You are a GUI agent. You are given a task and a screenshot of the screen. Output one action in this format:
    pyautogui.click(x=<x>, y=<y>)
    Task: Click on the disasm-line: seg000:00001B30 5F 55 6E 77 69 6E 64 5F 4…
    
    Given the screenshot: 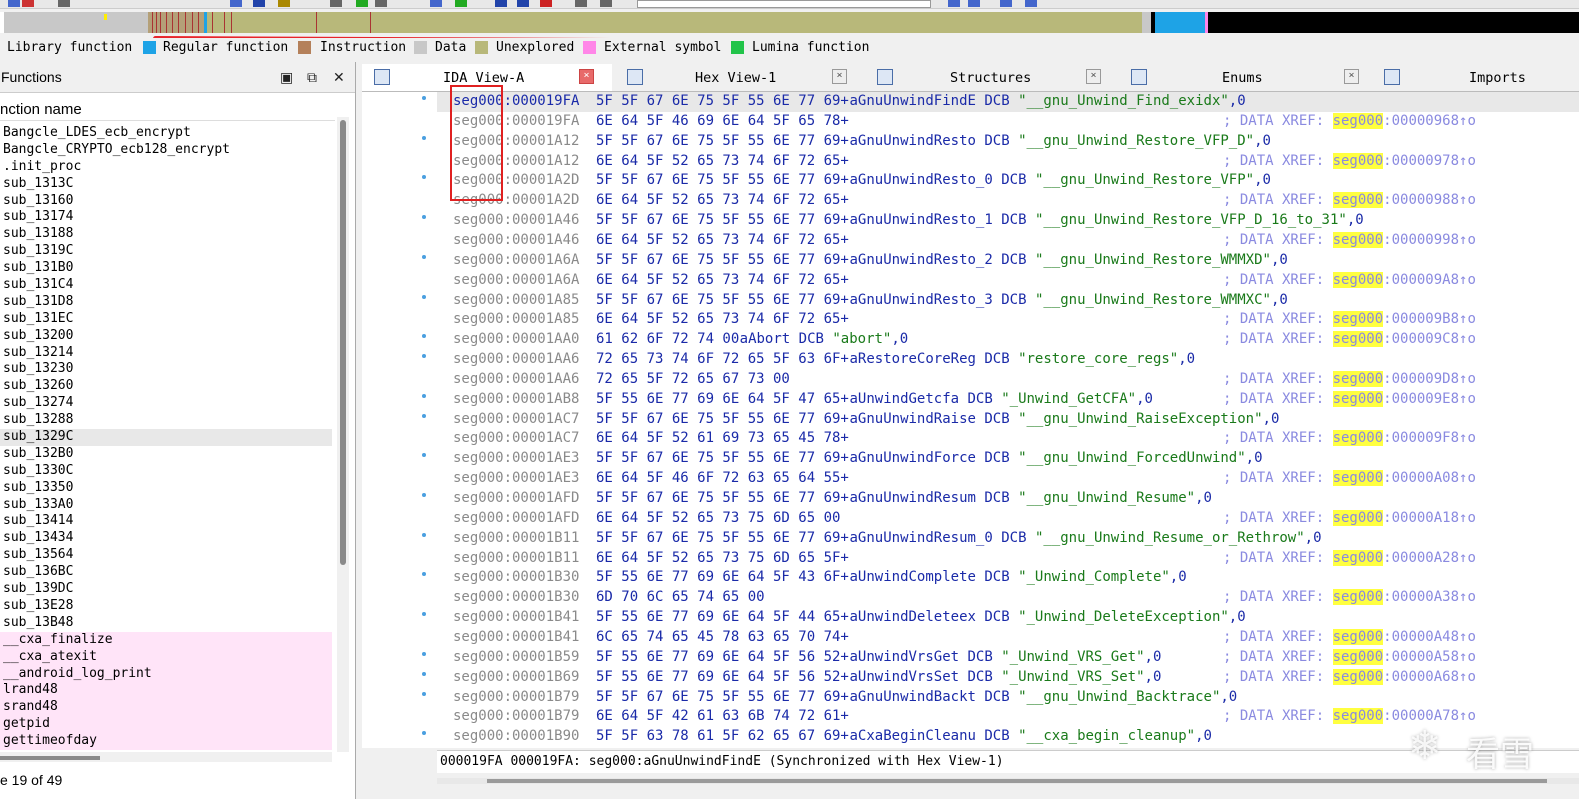 What is the action you would take?
    pyautogui.click(x=1008, y=578)
    